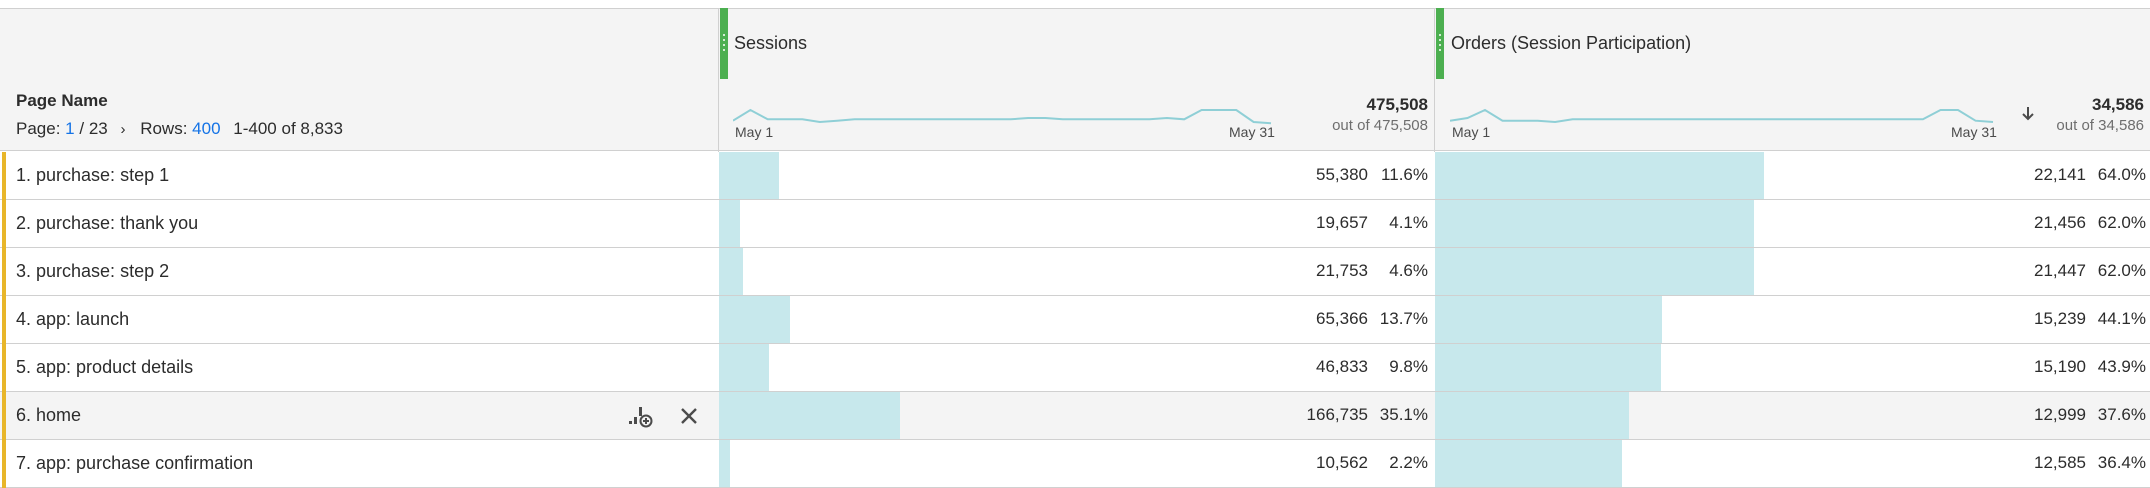 The height and width of the screenshot is (488, 2150). What do you see at coordinates (92, 175) in the screenshot?
I see `row-label: 1. purchase: step 1` at bounding box center [92, 175].